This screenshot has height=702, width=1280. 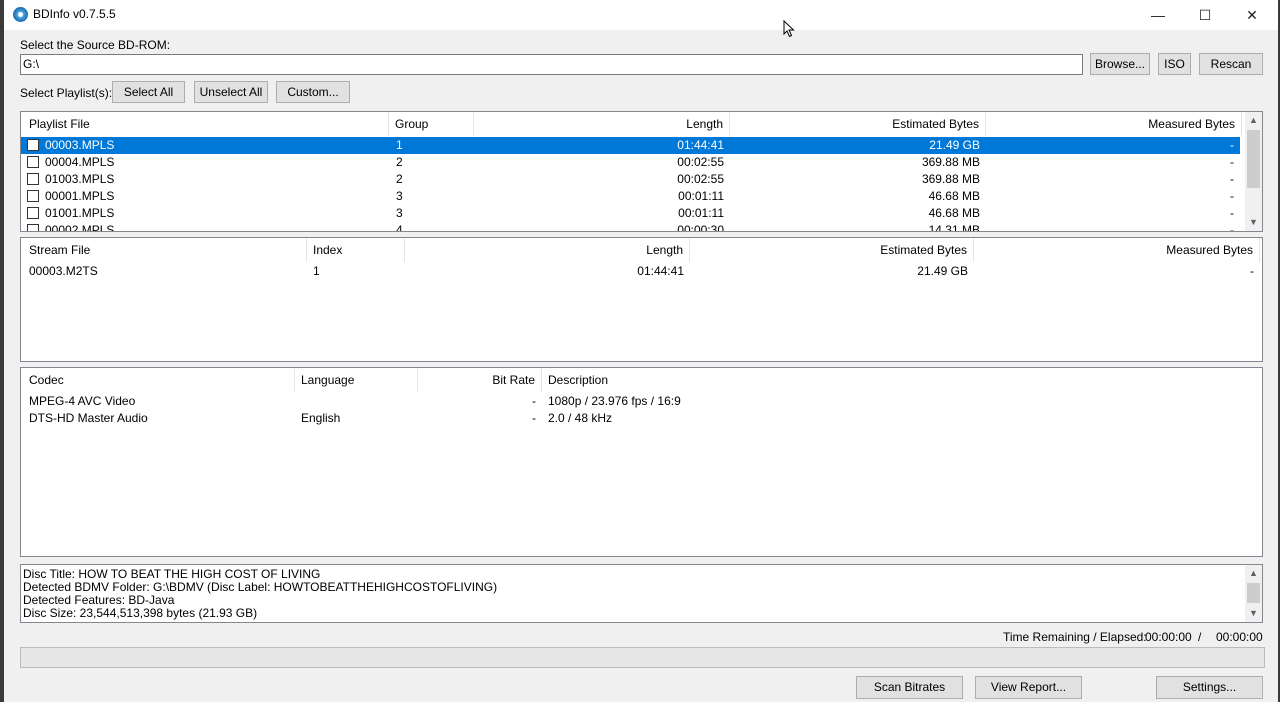 What do you see at coordinates (630, 213) in the screenshot?
I see `playlist-row: 01001.MPLS 3 00:01:11 46.68 MB -` at bounding box center [630, 213].